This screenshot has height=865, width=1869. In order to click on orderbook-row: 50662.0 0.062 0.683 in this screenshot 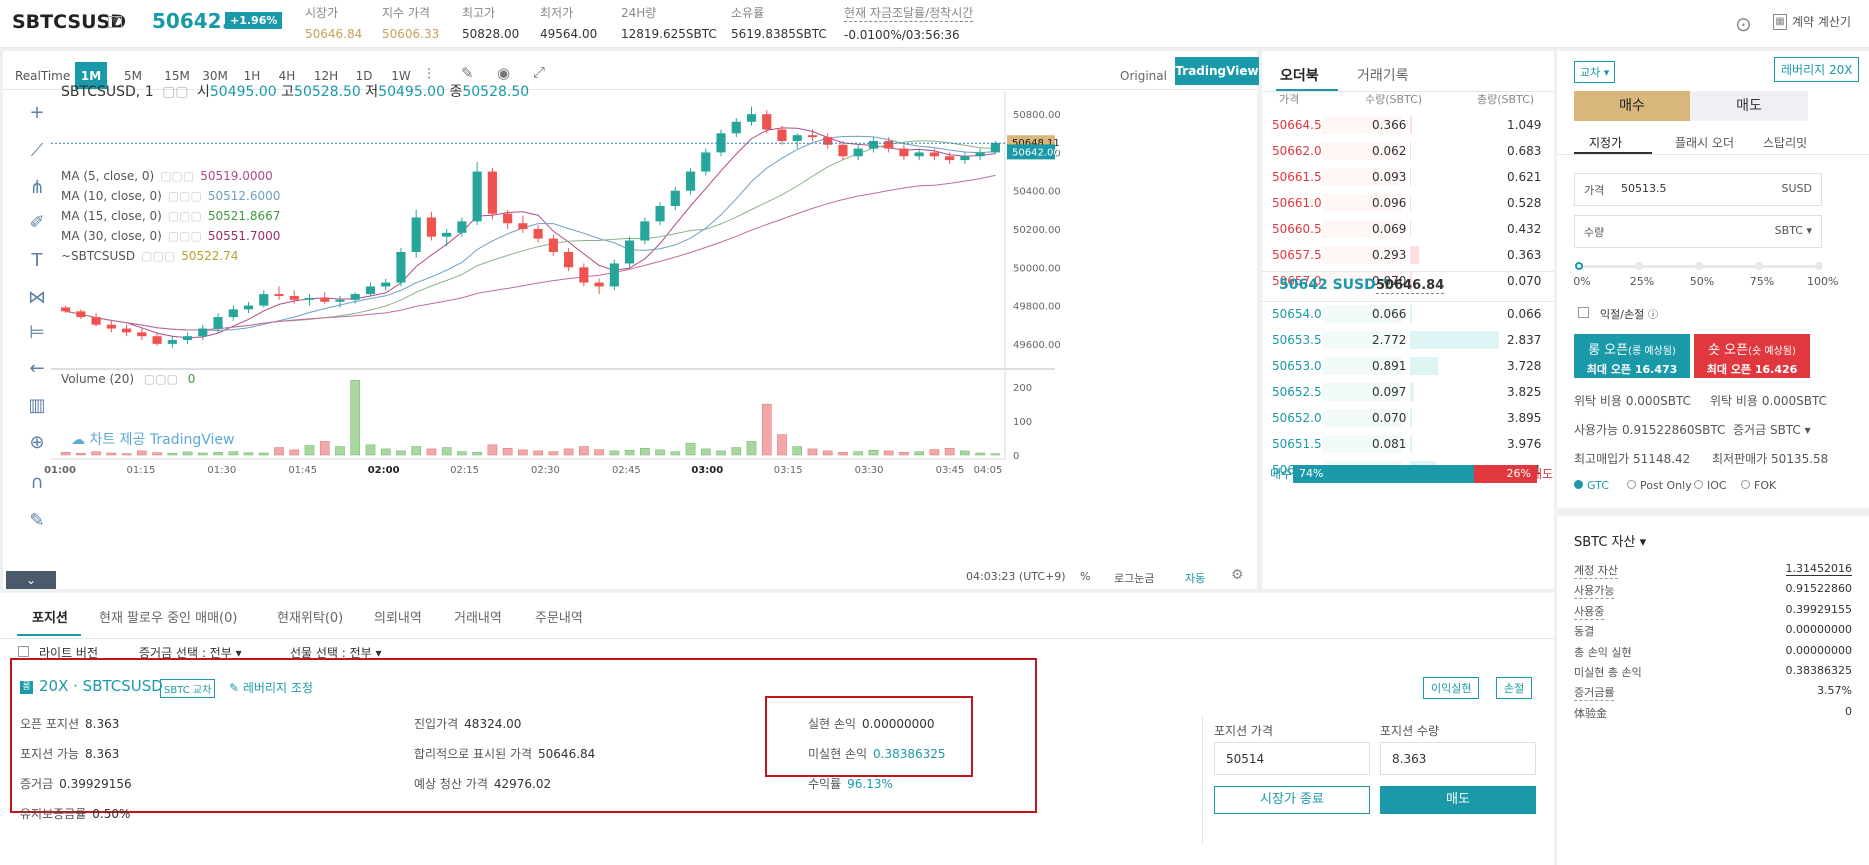, I will do `click(1408, 151)`.